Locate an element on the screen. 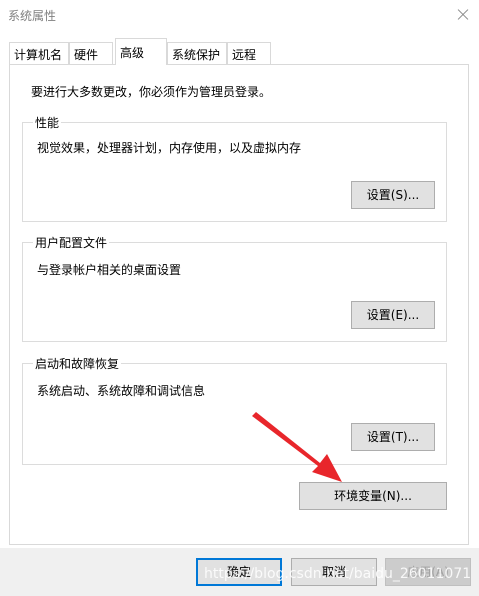 The image size is (479, 596). window-title: 系统属性 is located at coordinates (32, 16).